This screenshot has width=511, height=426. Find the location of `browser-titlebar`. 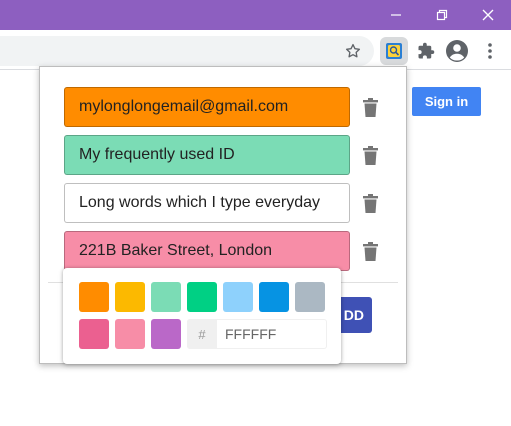

browser-titlebar is located at coordinates (255, 15).